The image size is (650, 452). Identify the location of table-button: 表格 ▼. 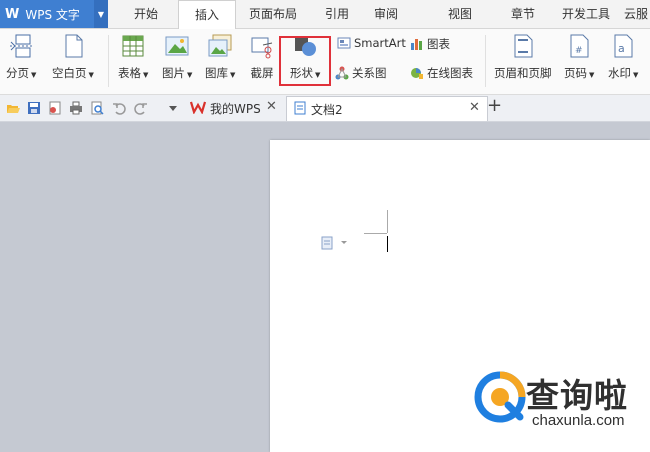
(133, 57).